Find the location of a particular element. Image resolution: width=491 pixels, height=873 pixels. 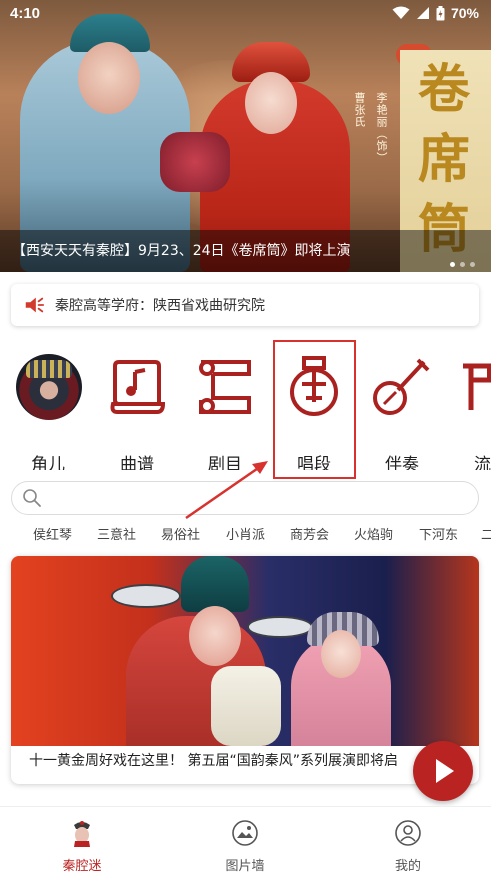

nav-label: 图片墙 is located at coordinates (245, 866).